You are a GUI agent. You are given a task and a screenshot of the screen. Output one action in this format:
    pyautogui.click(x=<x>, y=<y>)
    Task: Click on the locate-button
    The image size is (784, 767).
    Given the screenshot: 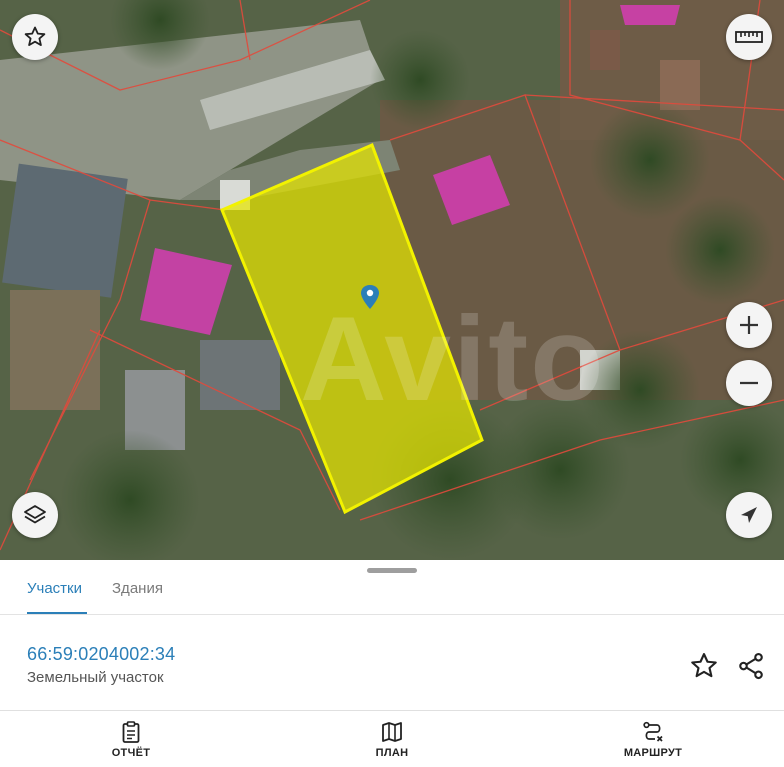 What is the action you would take?
    pyautogui.click(x=749, y=515)
    